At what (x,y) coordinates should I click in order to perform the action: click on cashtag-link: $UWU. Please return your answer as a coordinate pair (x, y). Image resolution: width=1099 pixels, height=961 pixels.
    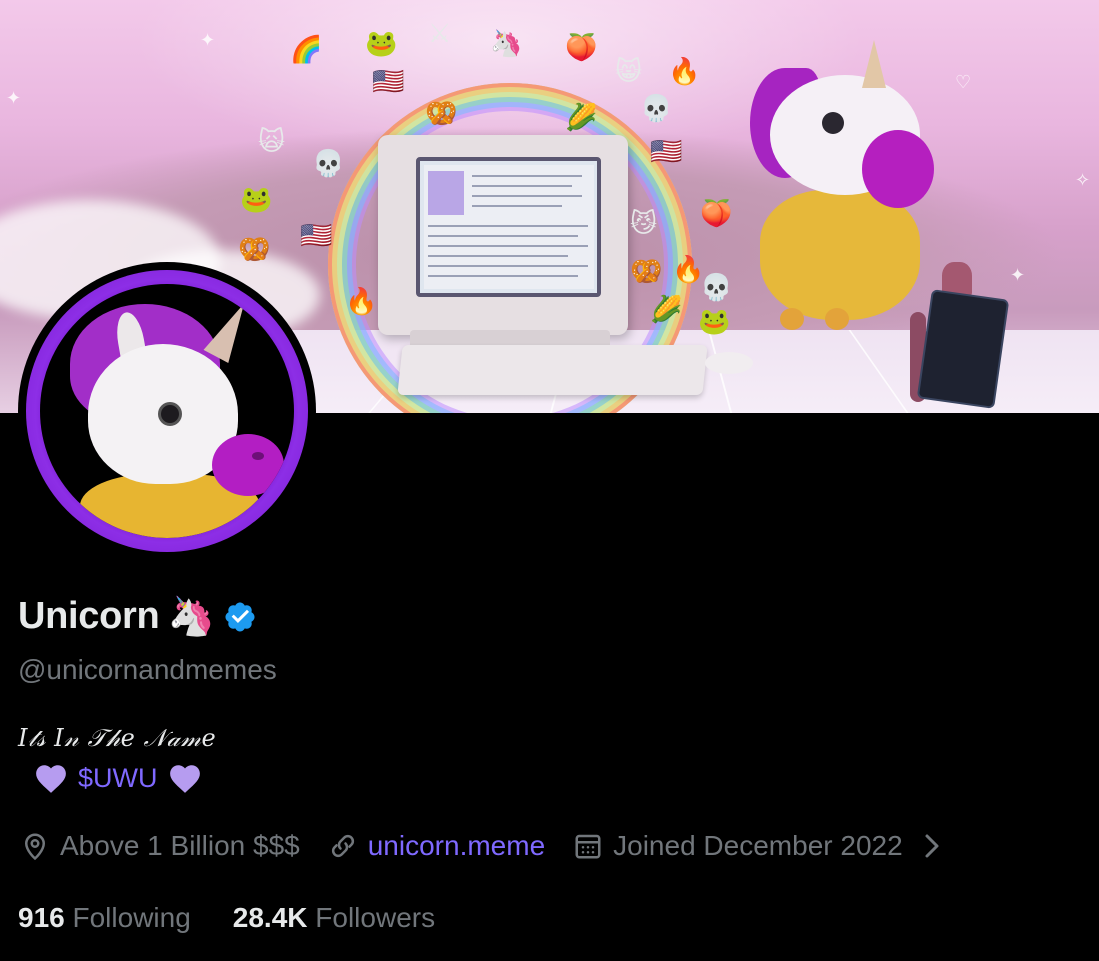
    Looking at the image, I should click on (118, 778).